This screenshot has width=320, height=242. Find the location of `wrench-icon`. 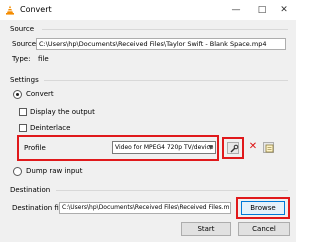

wrench-icon is located at coordinates (234, 148).